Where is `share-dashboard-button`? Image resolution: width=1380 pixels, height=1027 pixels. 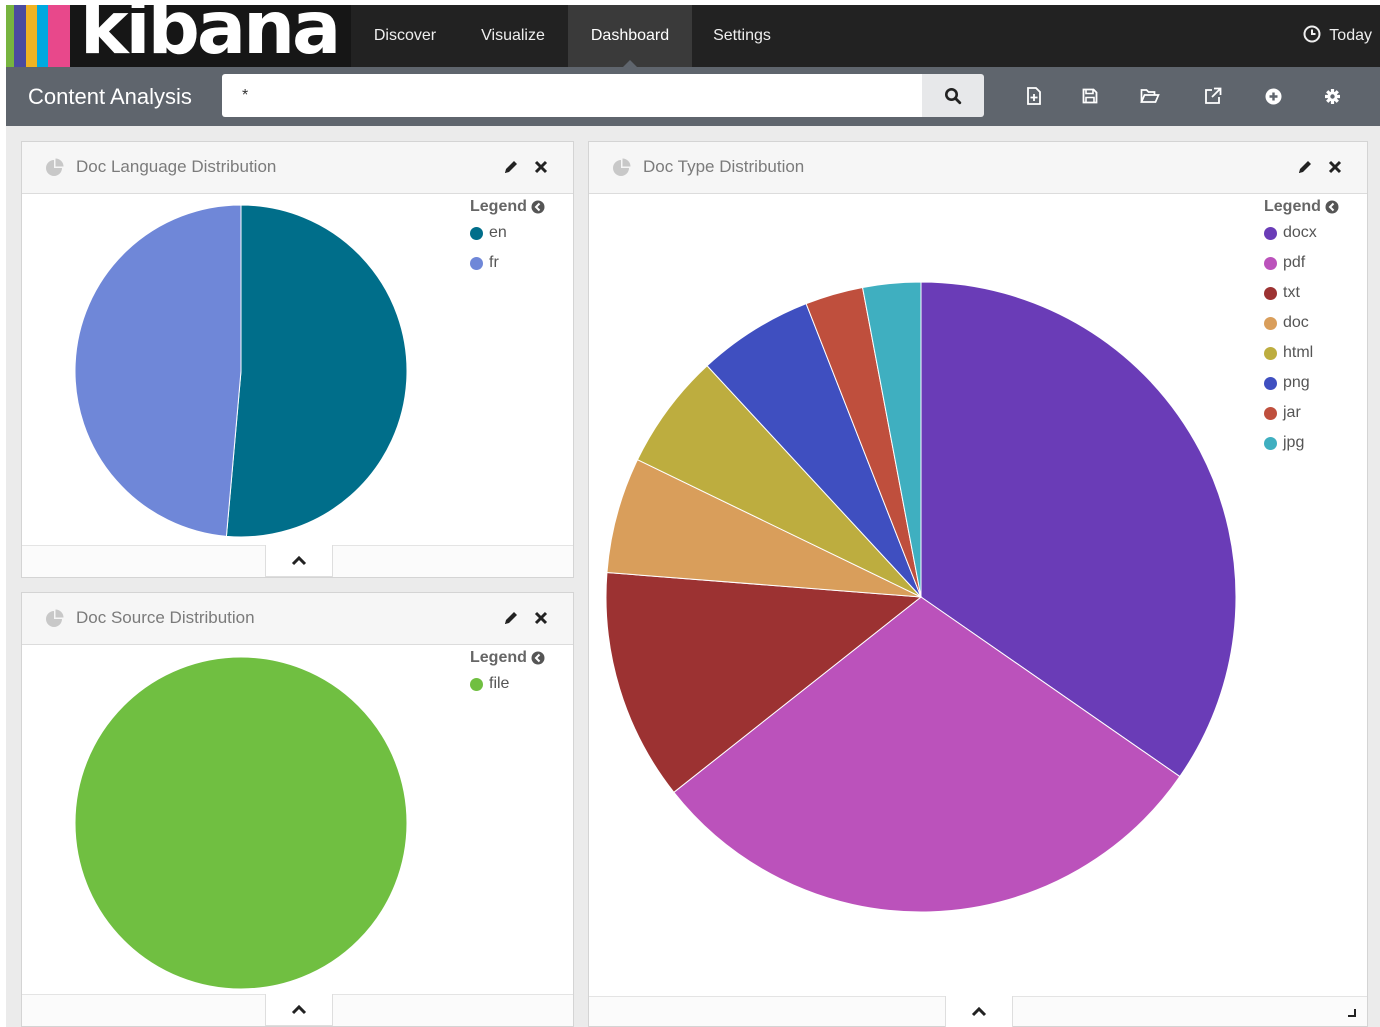 share-dashboard-button is located at coordinates (1213, 96).